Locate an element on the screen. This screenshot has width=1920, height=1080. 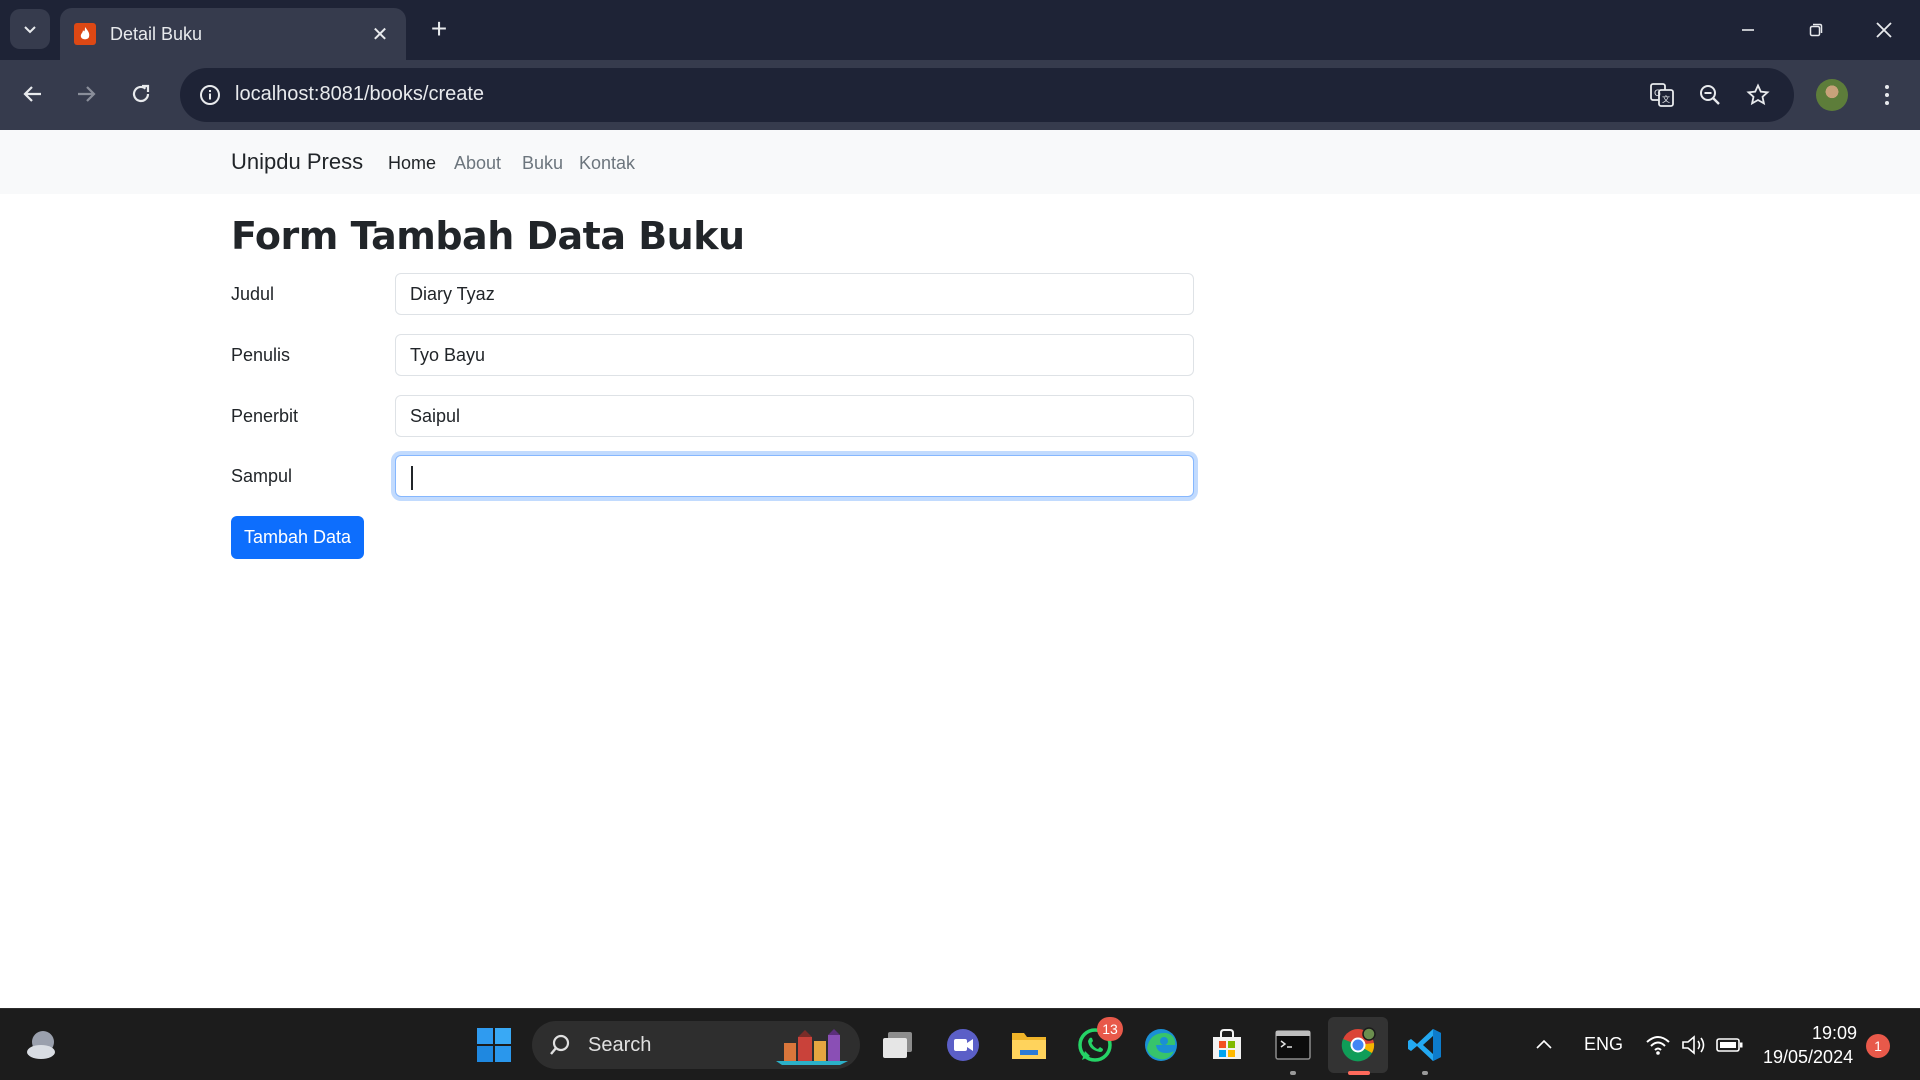
forward-button is located at coordinates (86, 94).